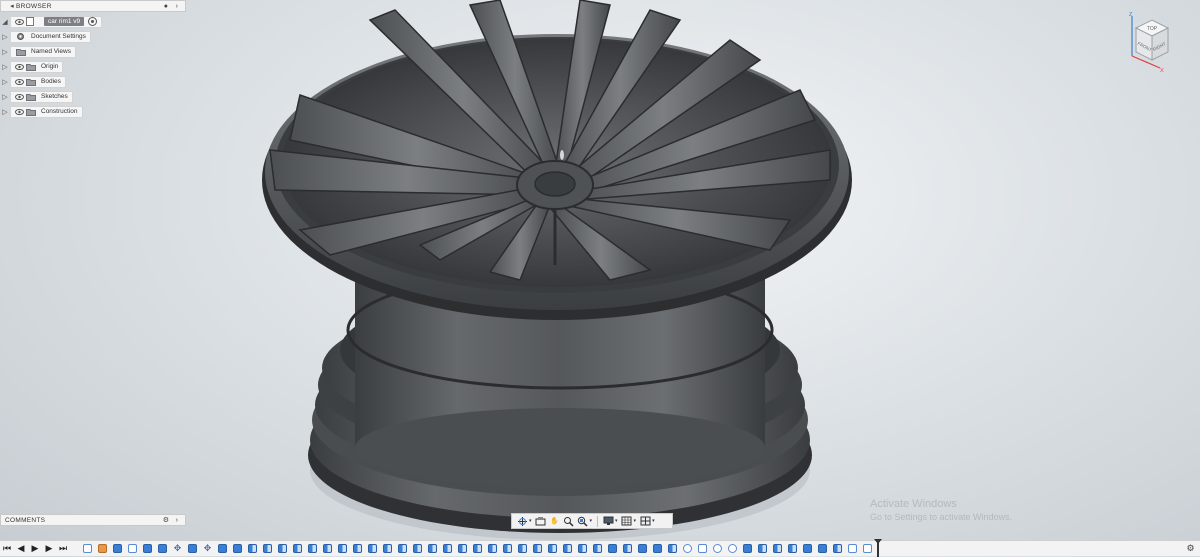 The height and width of the screenshot is (557, 1200). I want to click on activate-component-icon, so click(93, 21).